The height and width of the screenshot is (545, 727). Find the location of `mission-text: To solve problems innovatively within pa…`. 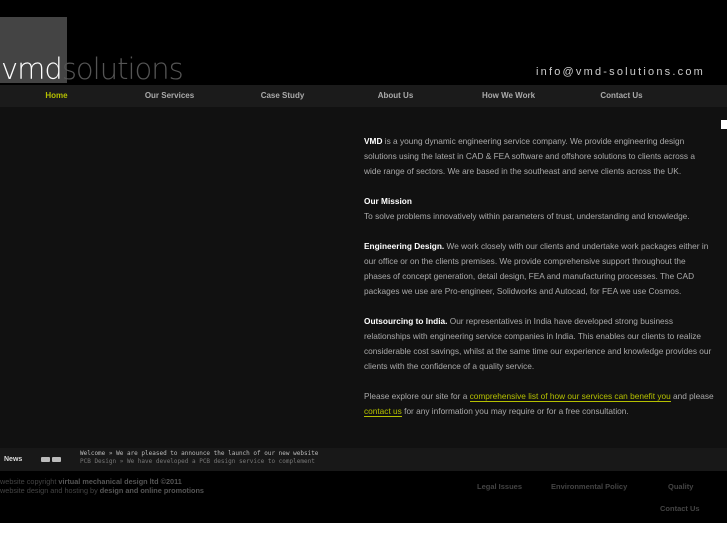

mission-text: To solve problems innovatively within pa… is located at coordinates (527, 216).